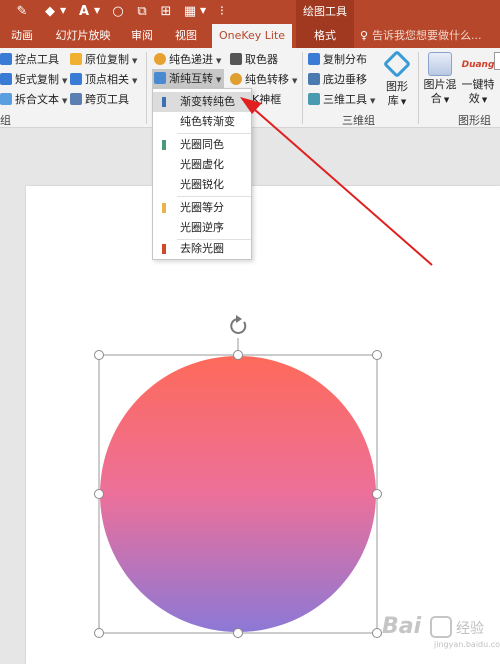 This screenshot has width=500, height=664. What do you see at coordinates (343, 187) in the screenshot?
I see `annotation-arrow` at bounding box center [343, 187].